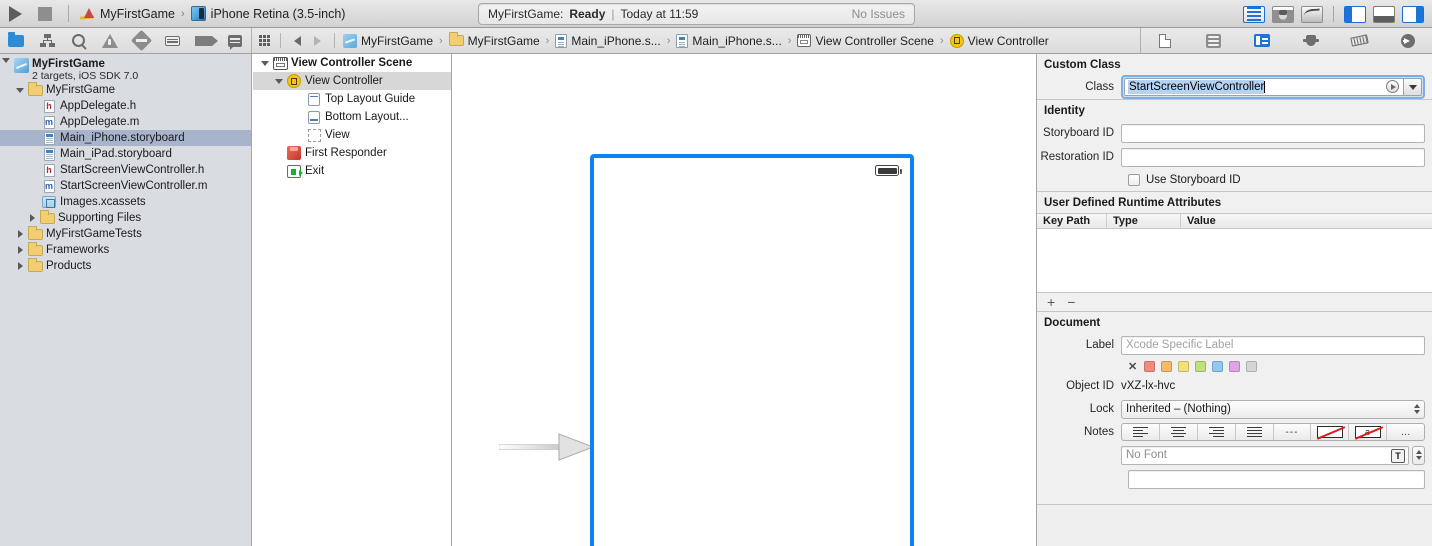  Describe the element at coordinates (1051, 302) in the screenshot. I see `add-attribute-button: +` at that location.